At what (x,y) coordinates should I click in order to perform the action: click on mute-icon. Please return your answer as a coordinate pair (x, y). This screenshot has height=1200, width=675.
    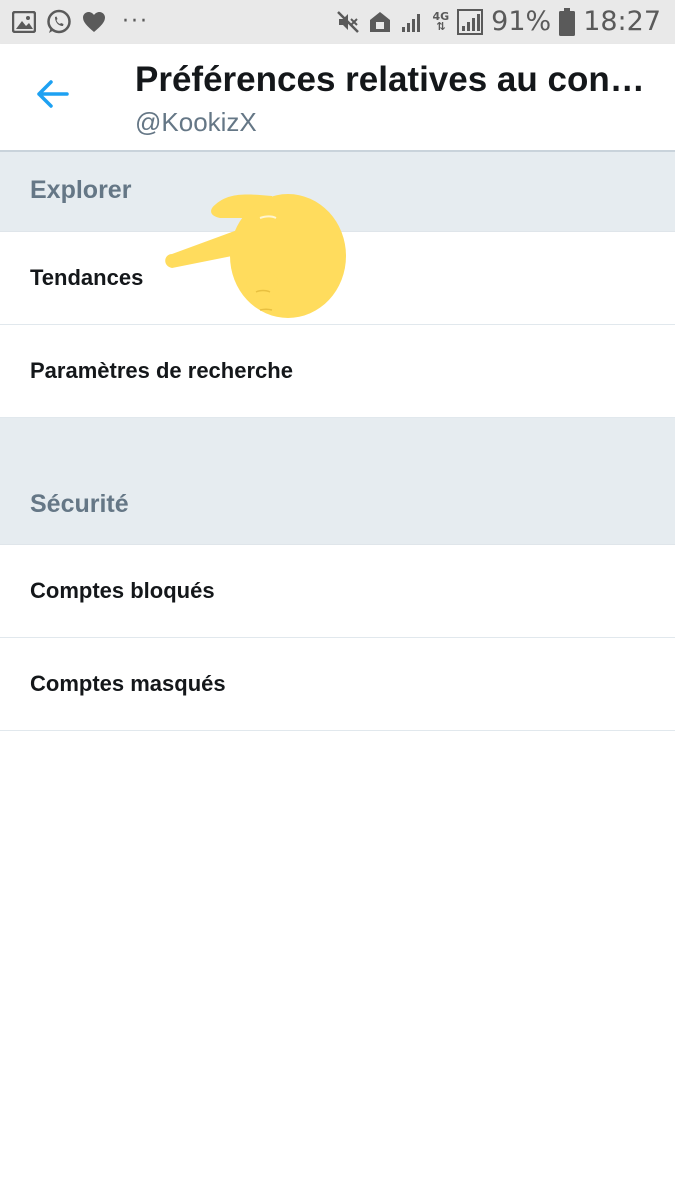
    Looking at the image, I should click on (348, 22).